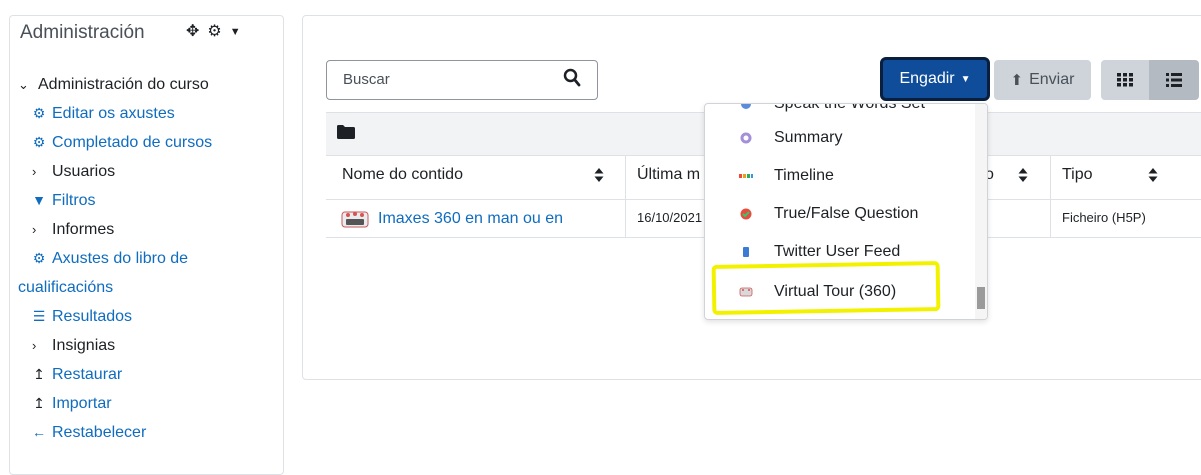 The height and width of the screenshot is (475, 1201). What do you see at coordinates (83, 229) in the screenshot?
I see `tree-item-label: Informes` at bounding box center [83, 229].